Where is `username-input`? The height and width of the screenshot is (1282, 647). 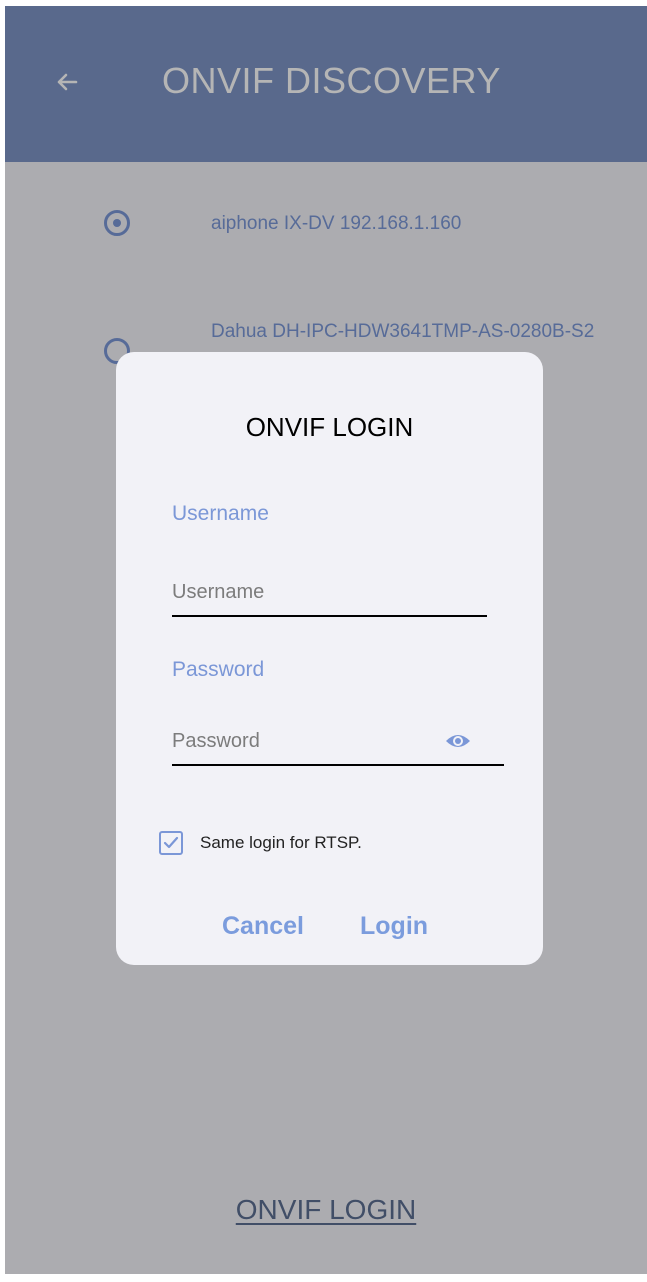 username-input is located at coordinates (329, 592).